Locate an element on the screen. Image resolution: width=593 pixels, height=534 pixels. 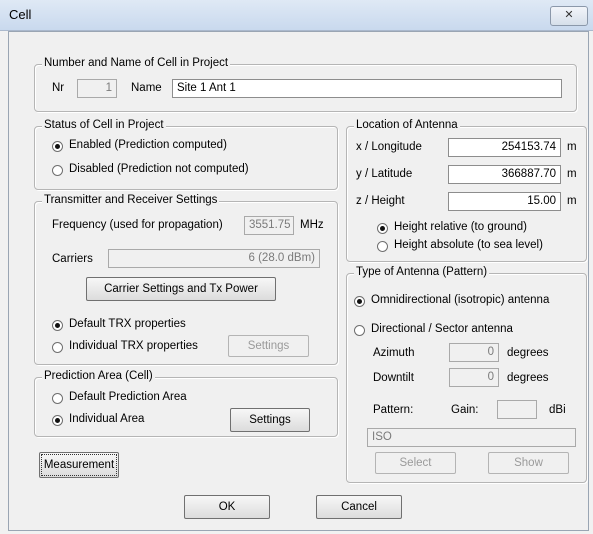
disabled-label: Disabled (Prediction not computed) is located at coordinates (159, 169).